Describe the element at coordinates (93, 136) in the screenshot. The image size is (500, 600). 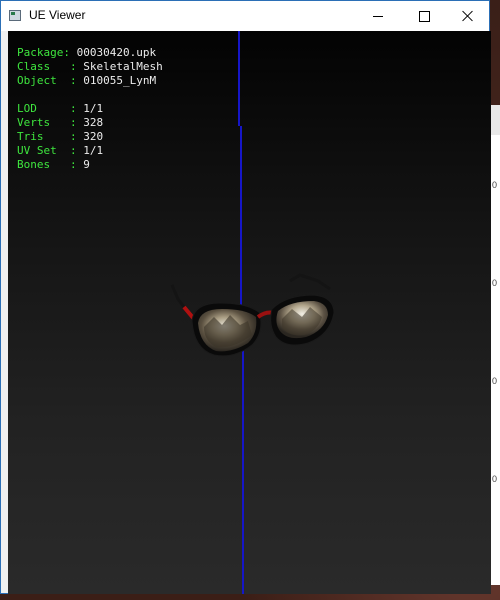
I see `tris-value: 320` at that location.